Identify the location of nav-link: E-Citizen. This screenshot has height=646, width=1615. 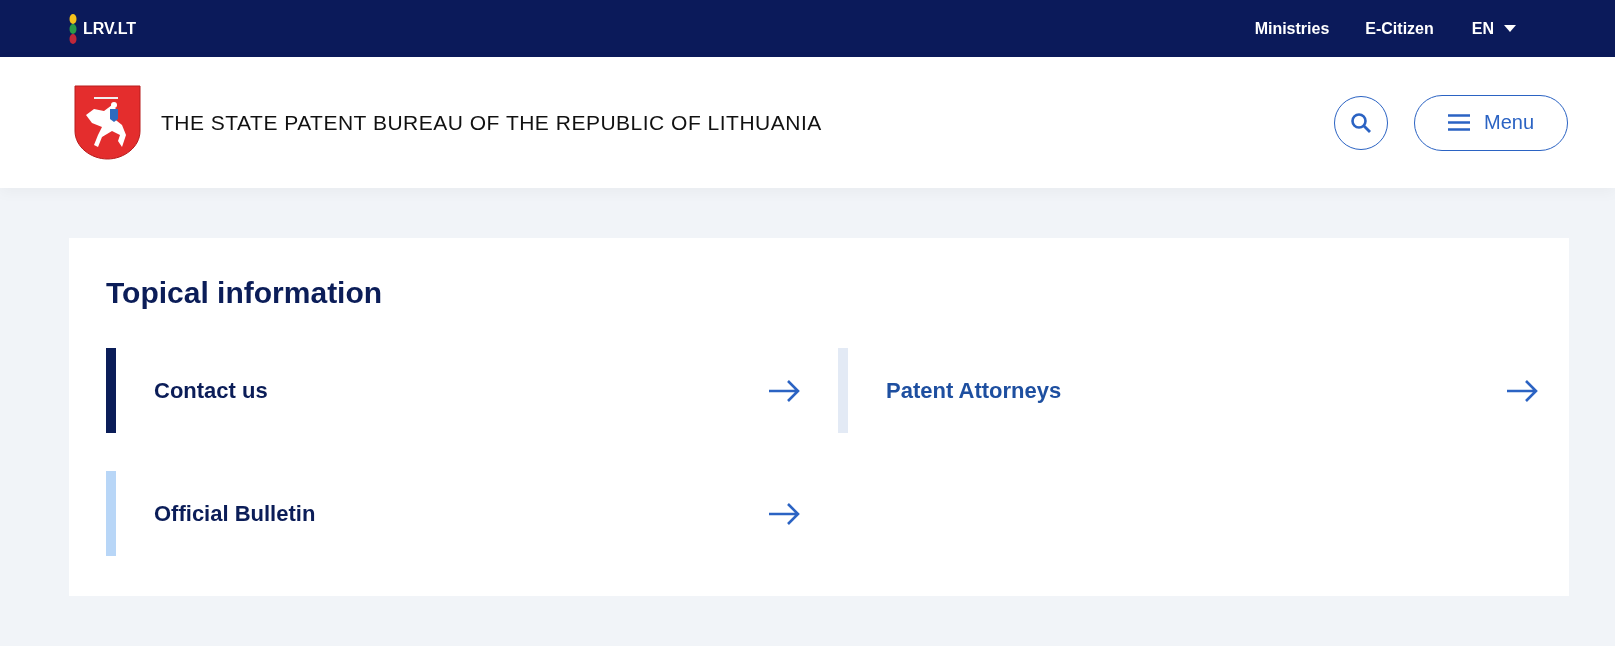
(1399, 28).